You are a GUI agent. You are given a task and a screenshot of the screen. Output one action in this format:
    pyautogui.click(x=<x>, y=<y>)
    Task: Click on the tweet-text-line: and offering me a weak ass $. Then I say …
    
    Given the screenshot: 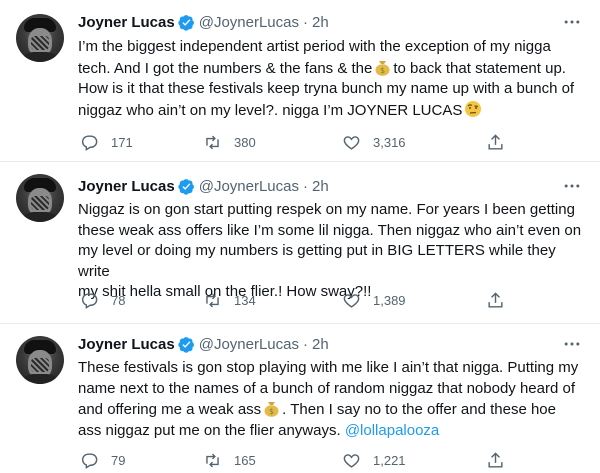 What is the action you would take?
    pyautogui.click(x=317, y=409)
    